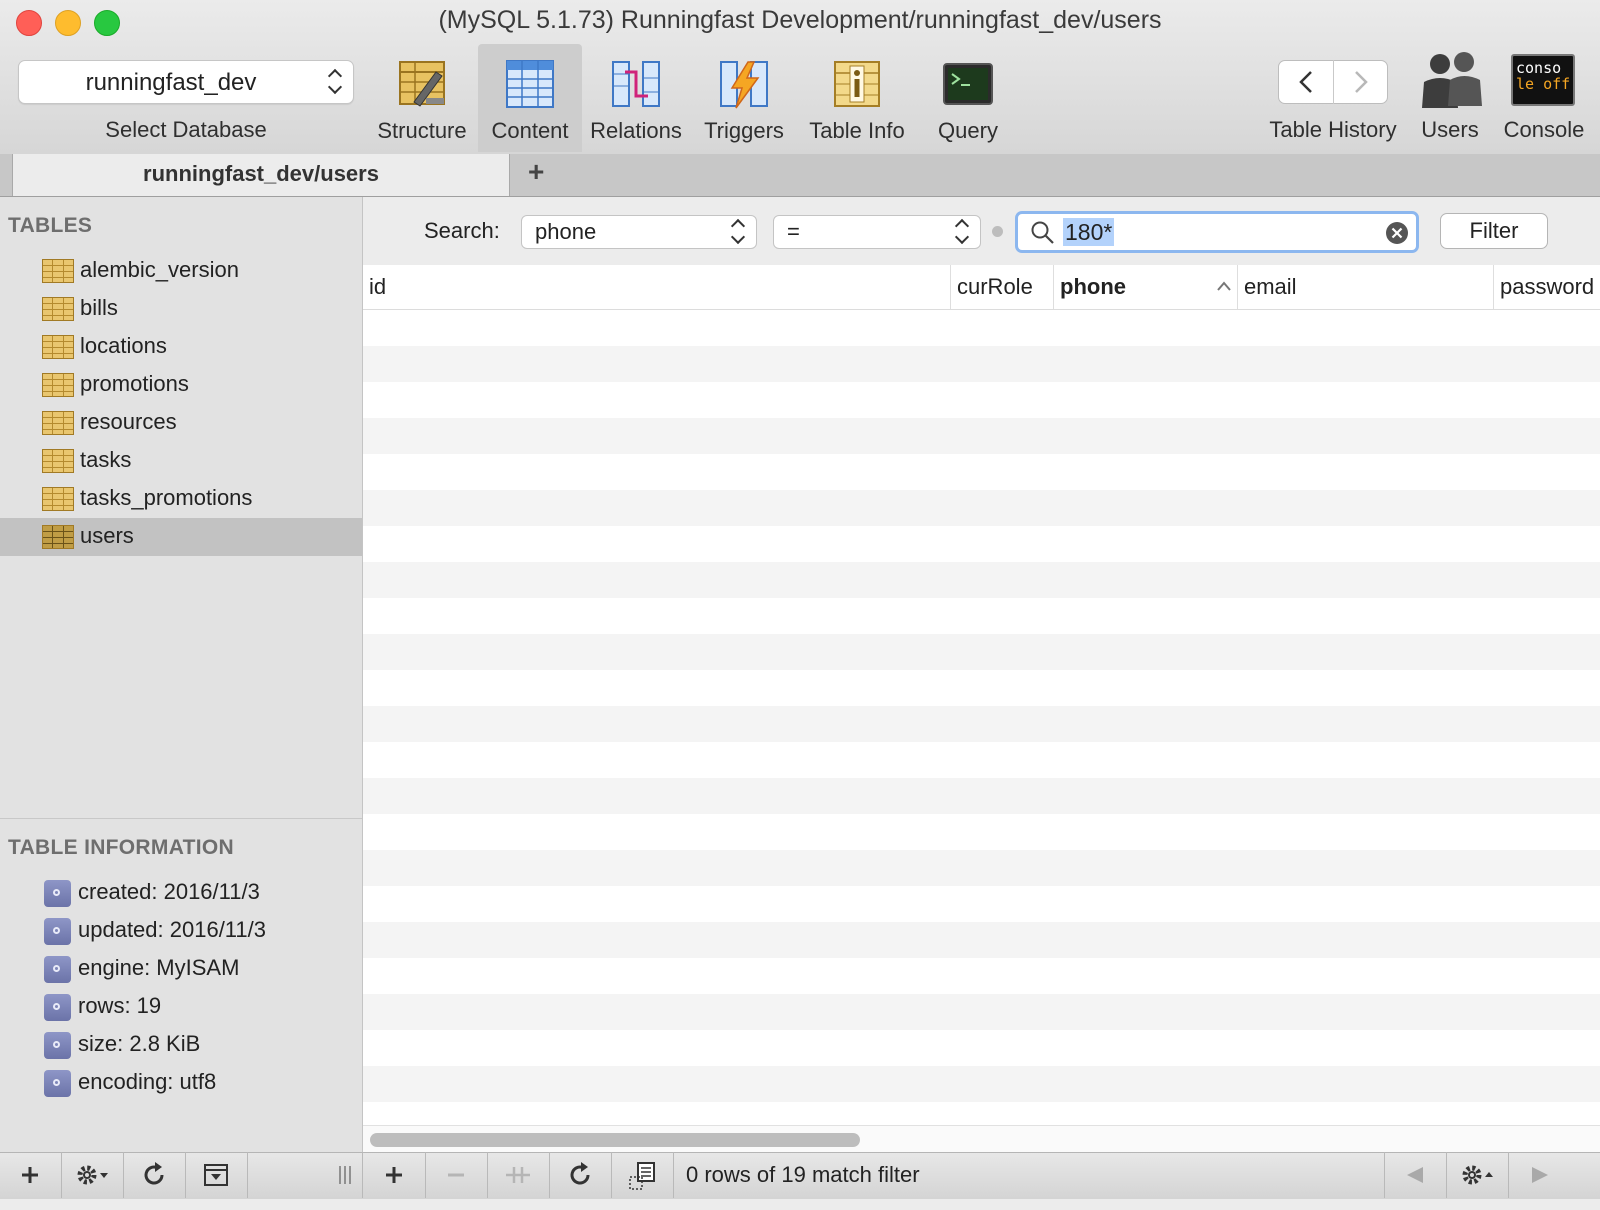 The image size is (1600, 1210). Describe the element at coordinates (1333, 129) in the screenshot. I see `table-history-label: Table History` at that location.